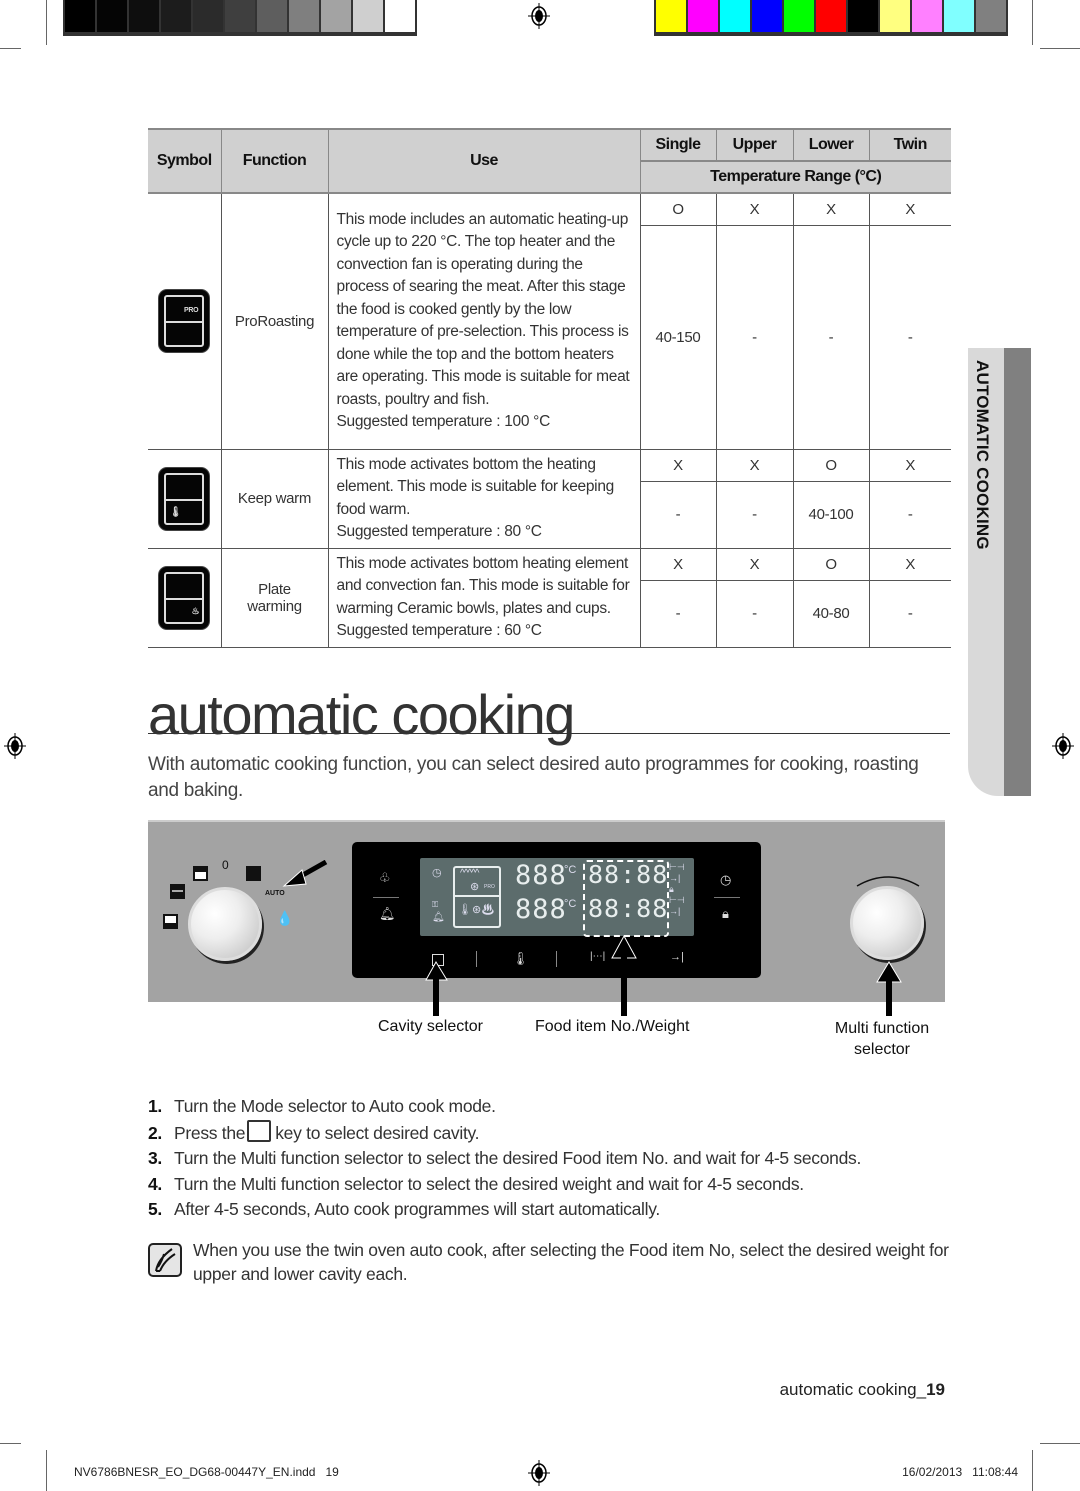  What do you see at coordinates (628, 908) in the screenshot?
I see `lower-time-readout: 88:88` at bounding box center [628, 908].